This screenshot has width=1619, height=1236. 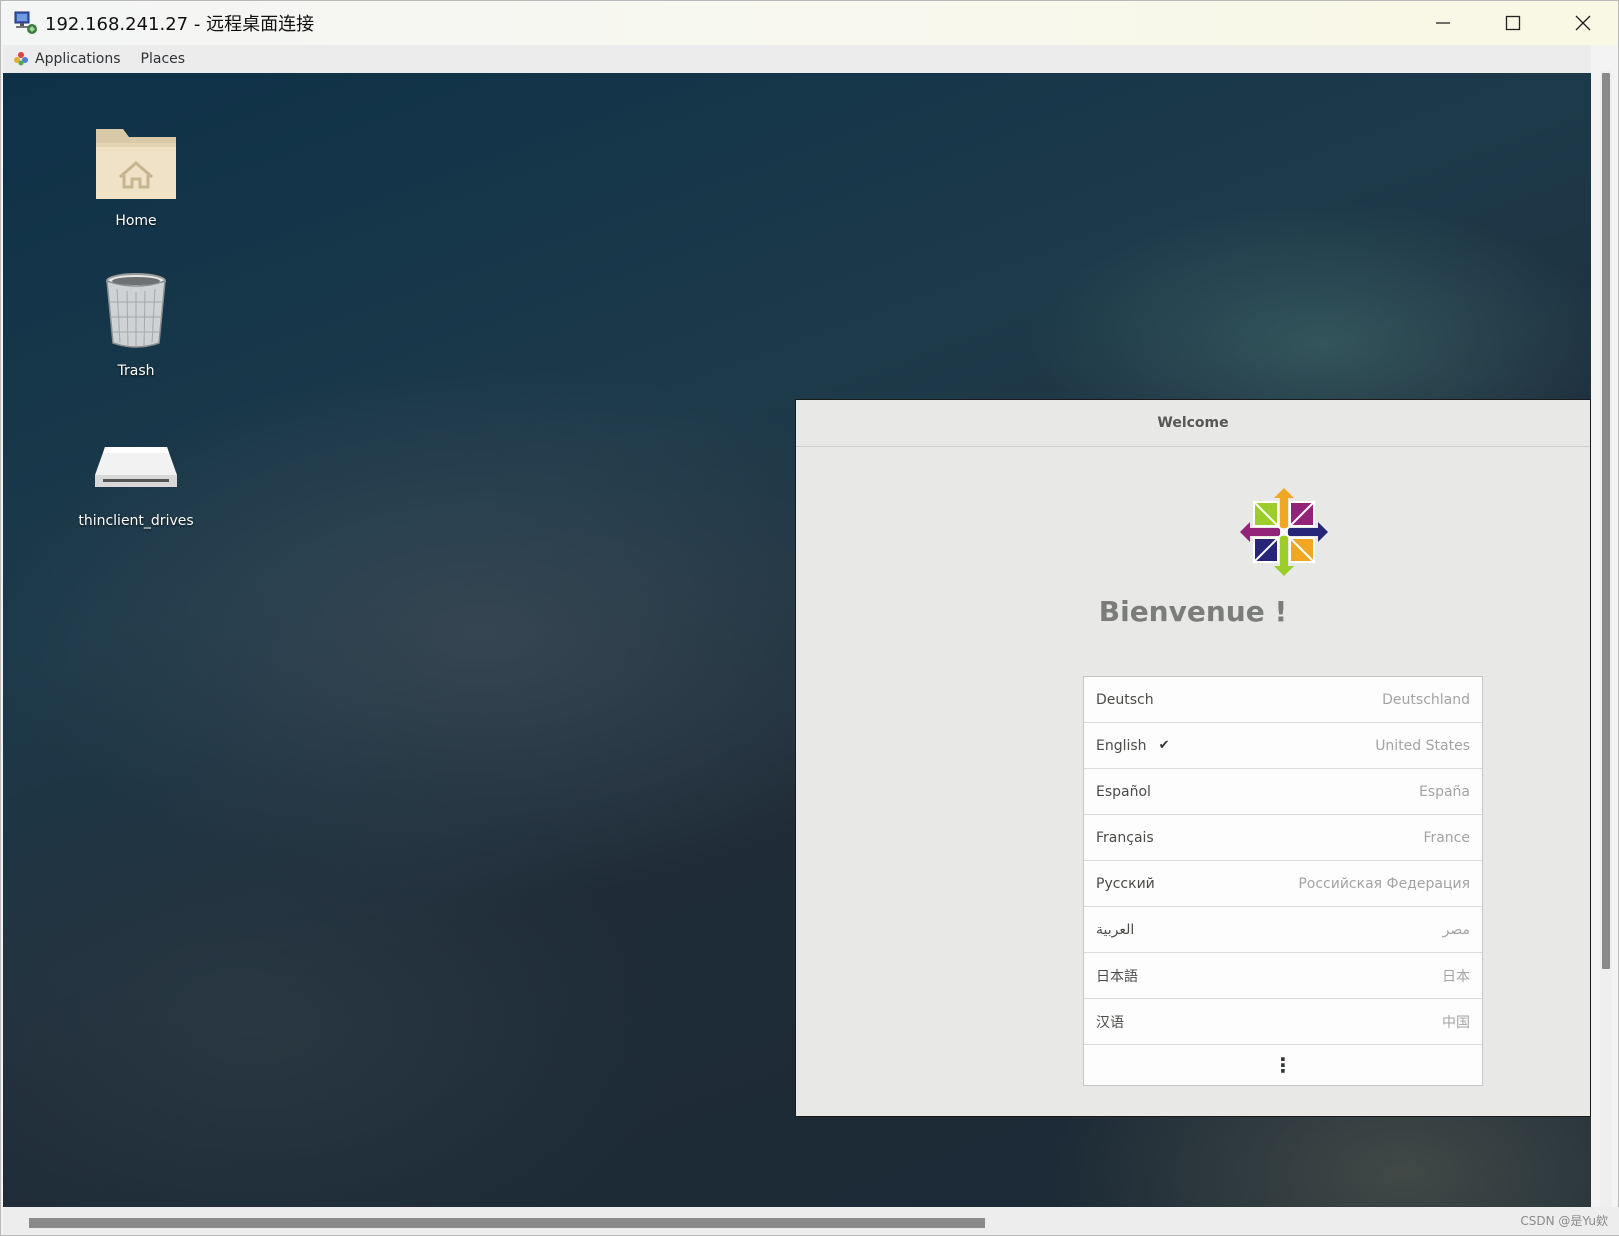 I want to click on home-folder-icon, so click(x=136, y=162).